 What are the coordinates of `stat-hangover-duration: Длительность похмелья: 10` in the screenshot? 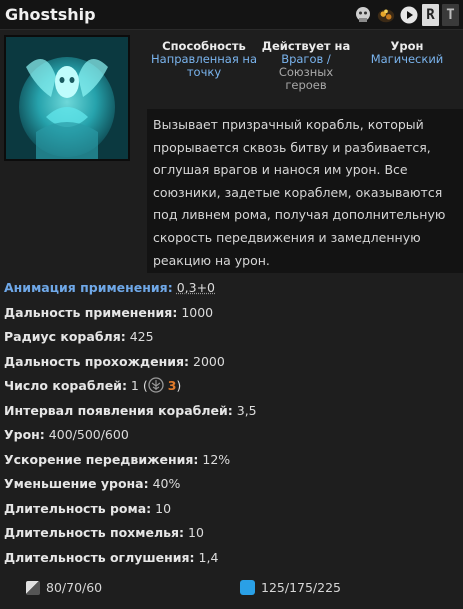 It's located at (233, 533).